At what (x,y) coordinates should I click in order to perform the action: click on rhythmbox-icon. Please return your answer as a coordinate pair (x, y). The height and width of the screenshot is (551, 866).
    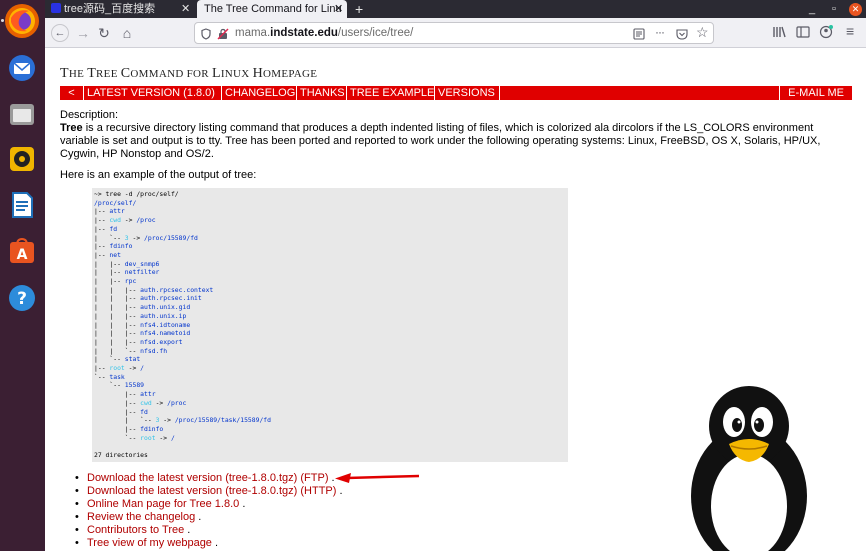
    Looking at the image, I should click on (22, 159).